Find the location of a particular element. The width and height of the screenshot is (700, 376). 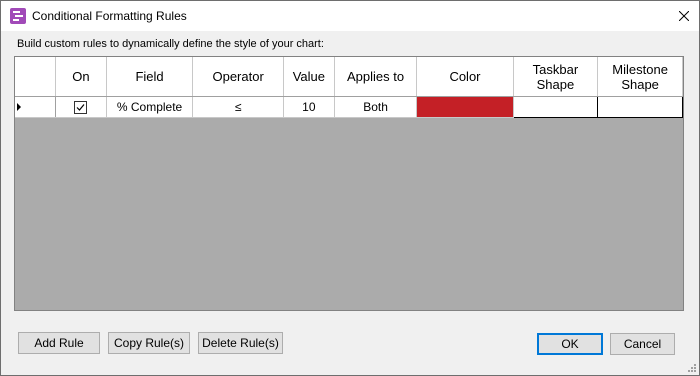

cell-operator: ≤ is located at coordinates (238, 107).